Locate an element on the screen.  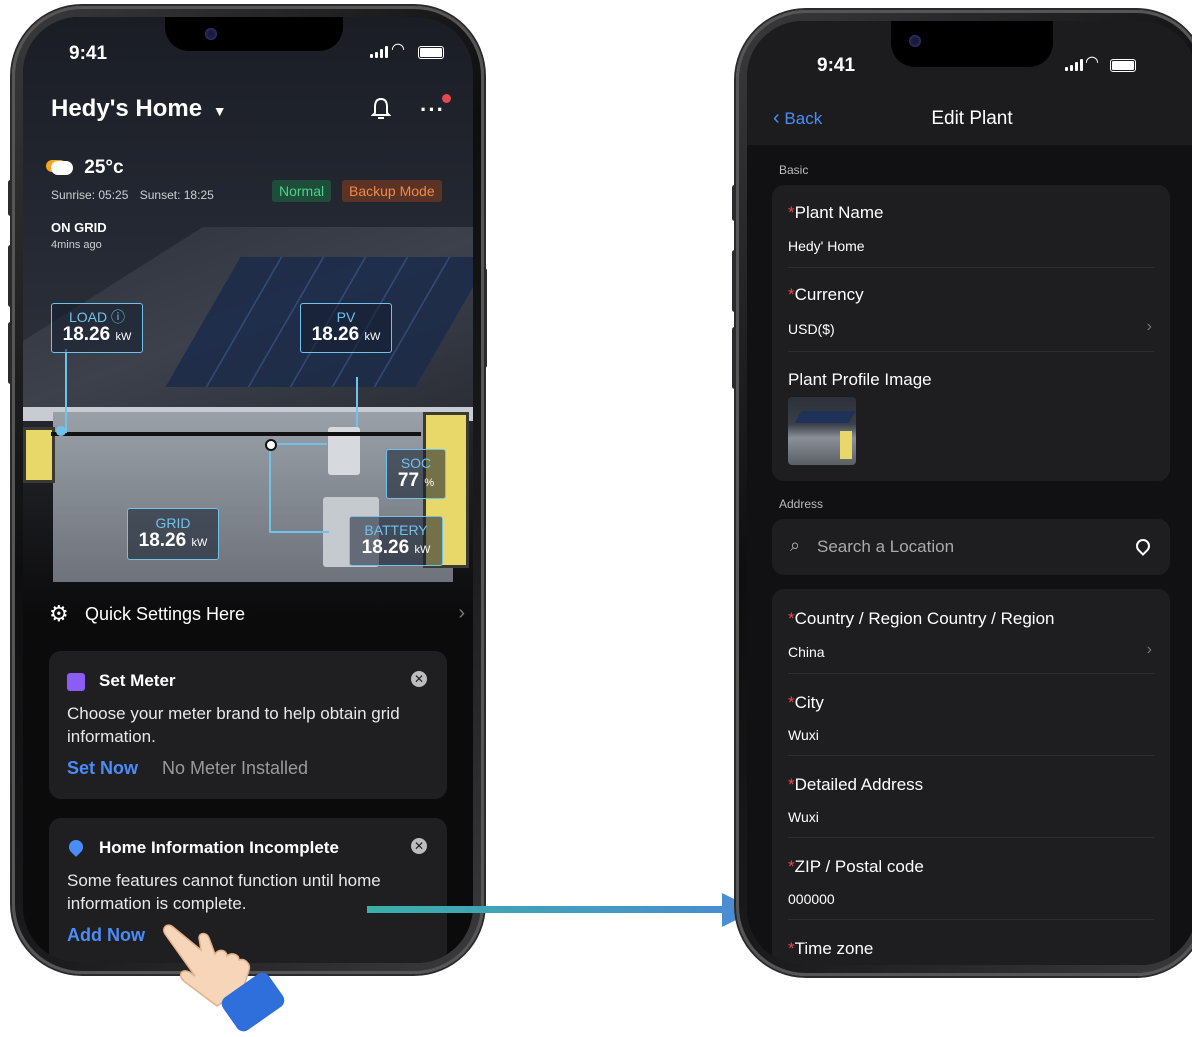
currency-label-text: Currency is located at coordinates (829, 294).